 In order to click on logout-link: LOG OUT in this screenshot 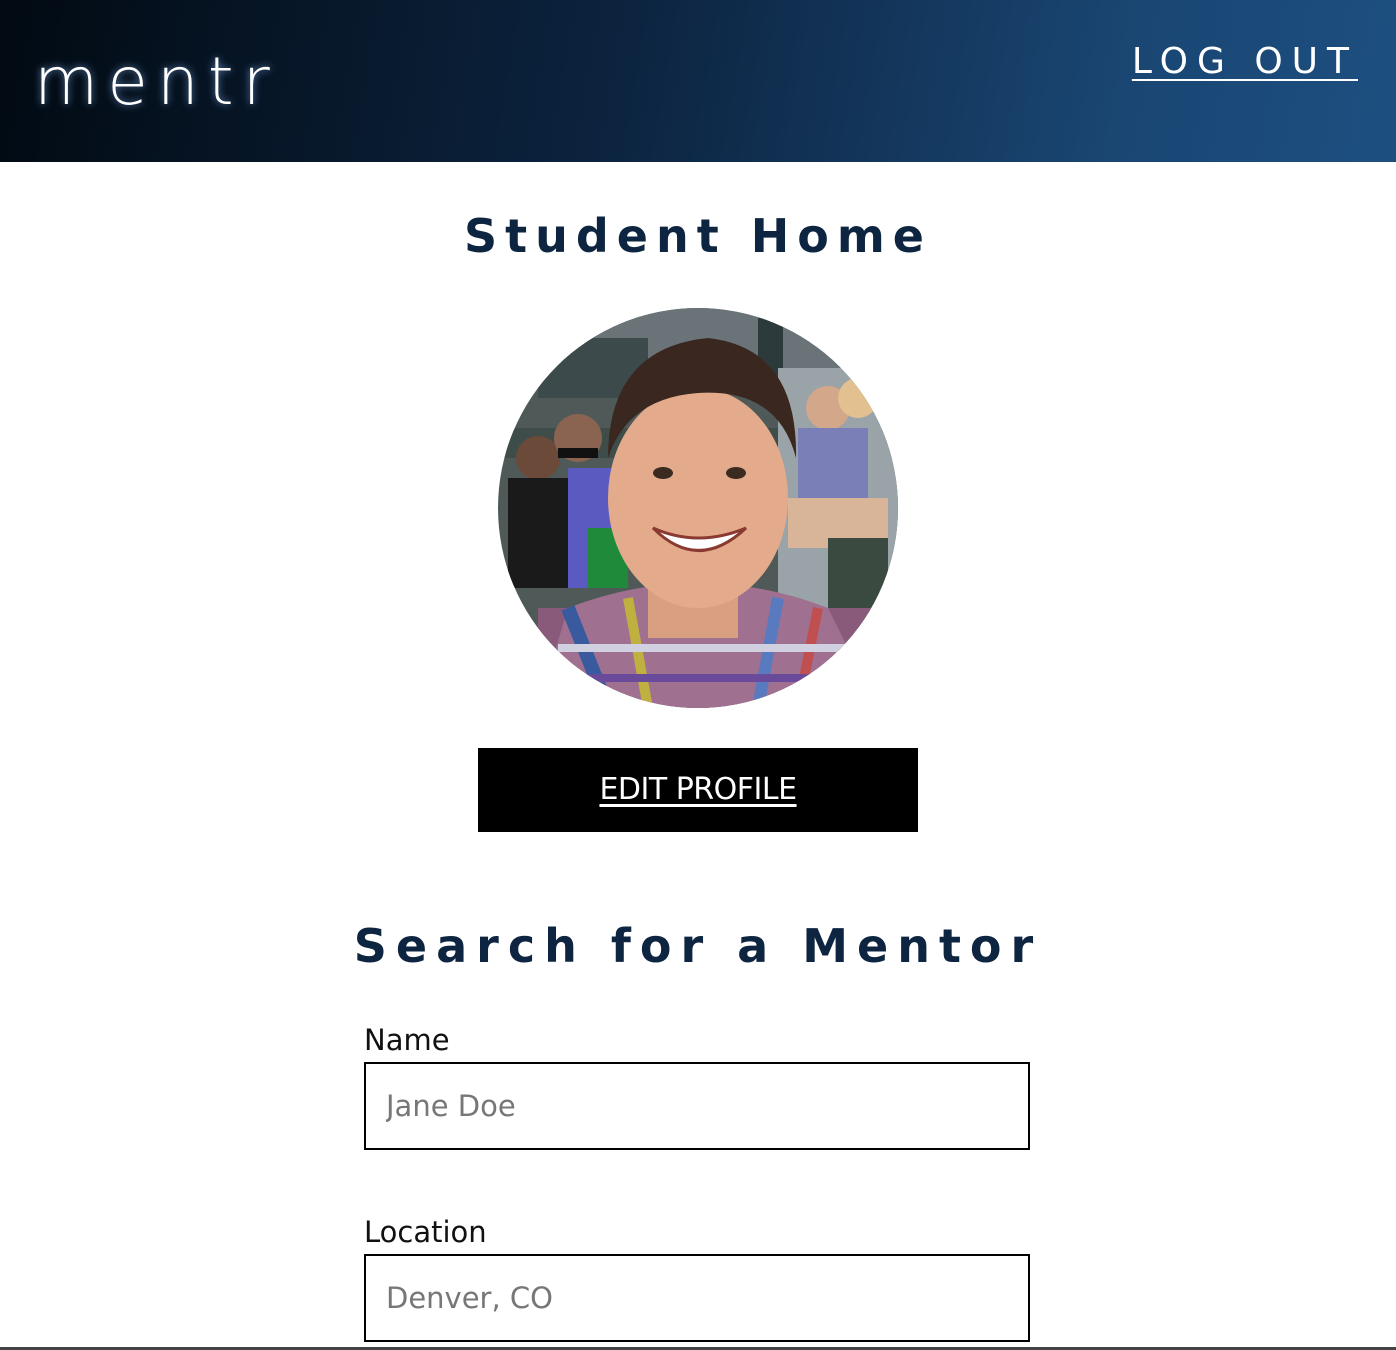, I will do `click(1245, 62)`.